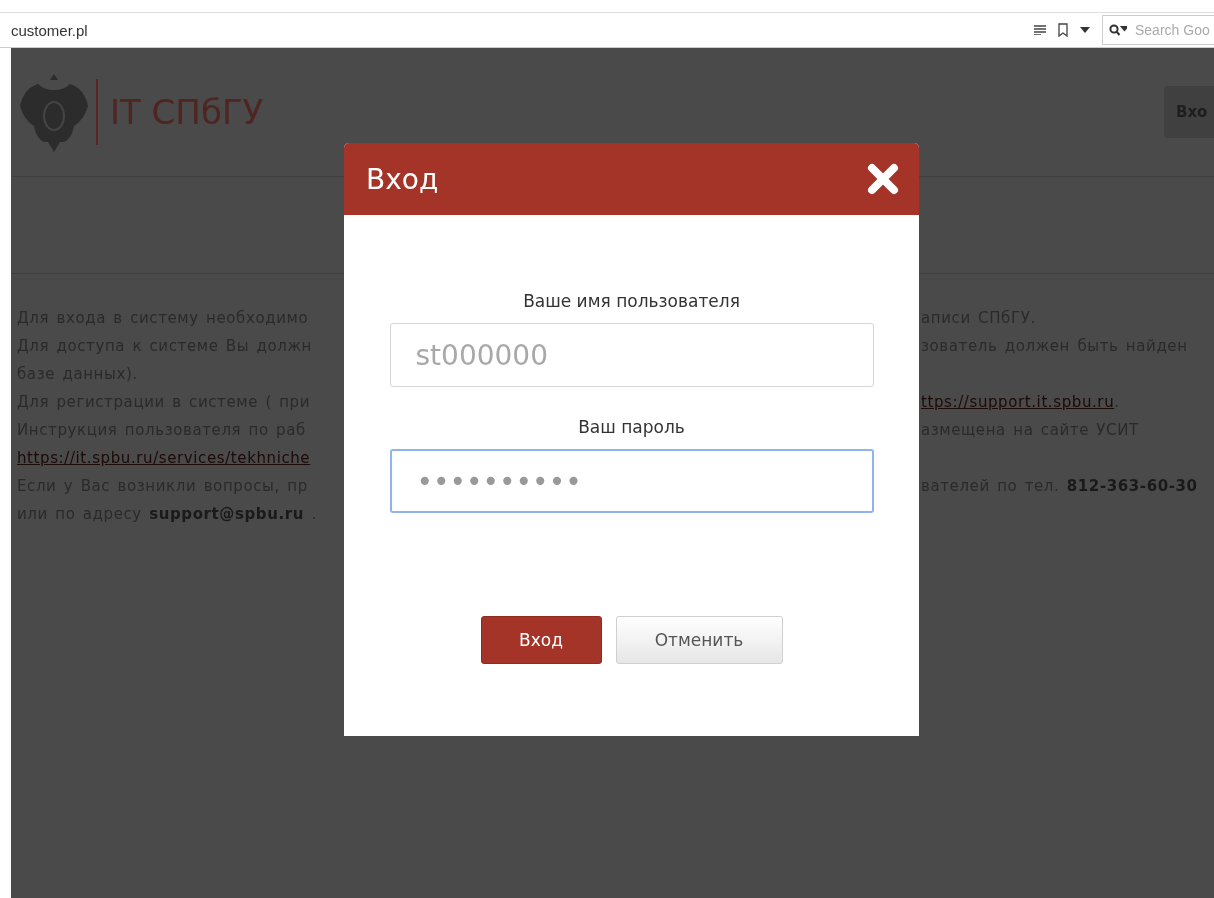  I want to click on link: https://it.spbu.ru/services/tekhniche, so click(164, 458).